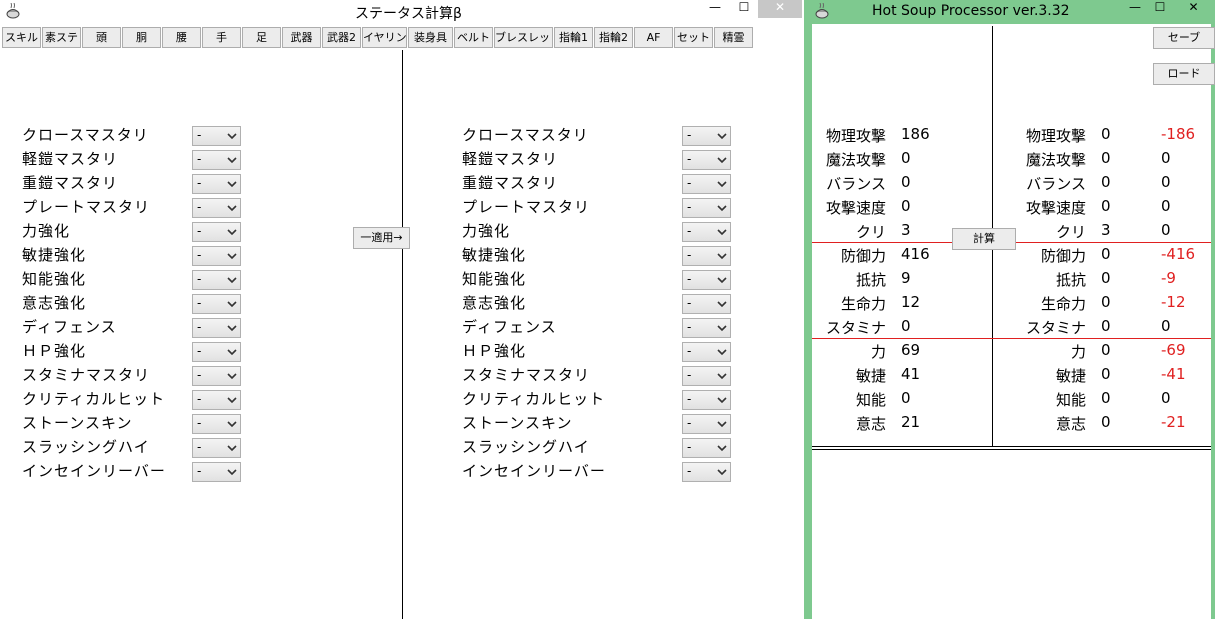 Image resolution: width=1215 pixels, height=619 pixels. Describe the element at coordinates (911, 302) in the screenshot. I see `stat-value-current: 12` at that location.